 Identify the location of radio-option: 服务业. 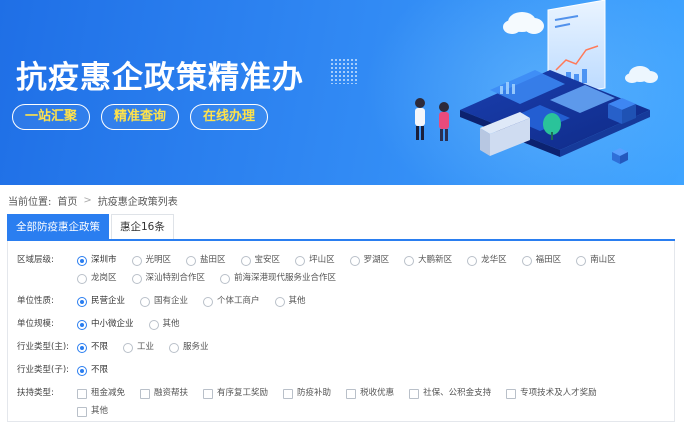
(189, 347).